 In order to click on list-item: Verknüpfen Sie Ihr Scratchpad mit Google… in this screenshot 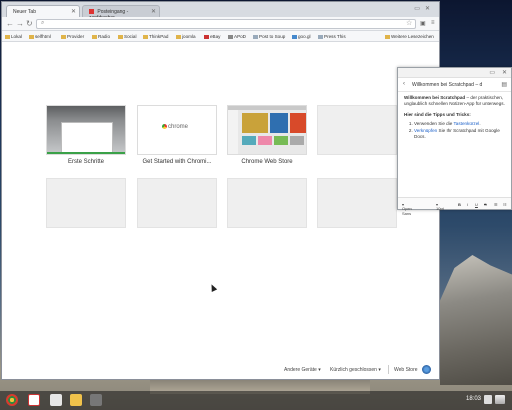, I will do `click(459, 134)`.